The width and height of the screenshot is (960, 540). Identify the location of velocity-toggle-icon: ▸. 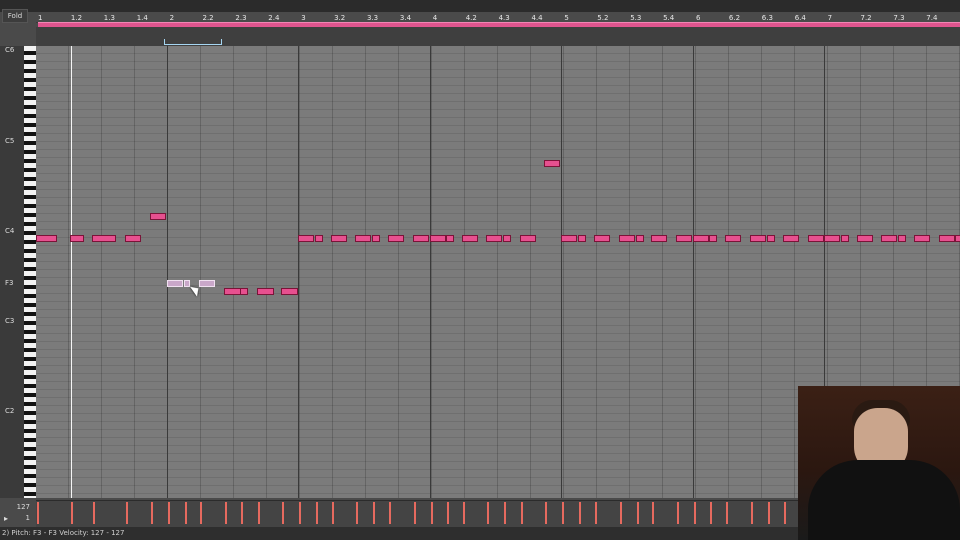
(6, 518).